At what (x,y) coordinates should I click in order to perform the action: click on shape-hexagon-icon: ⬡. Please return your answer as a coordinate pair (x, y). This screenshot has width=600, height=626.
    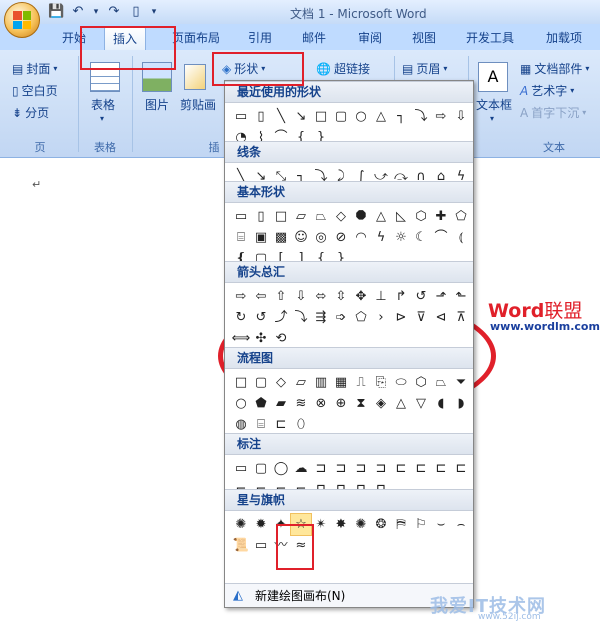
    Looking at the image, I should click on (421, 216).